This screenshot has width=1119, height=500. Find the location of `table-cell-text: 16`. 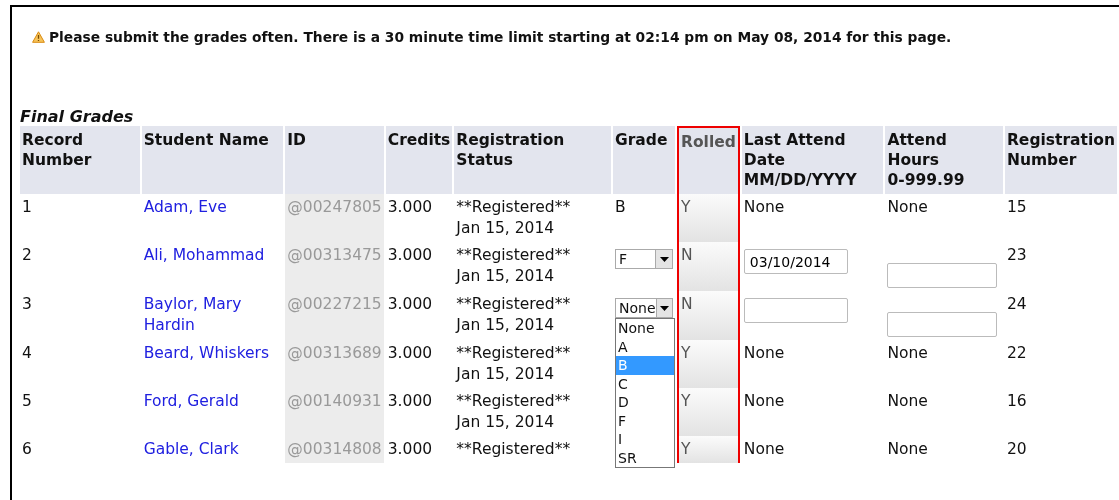

table-cell-text: 16 is located at coordinates (1016, 401).